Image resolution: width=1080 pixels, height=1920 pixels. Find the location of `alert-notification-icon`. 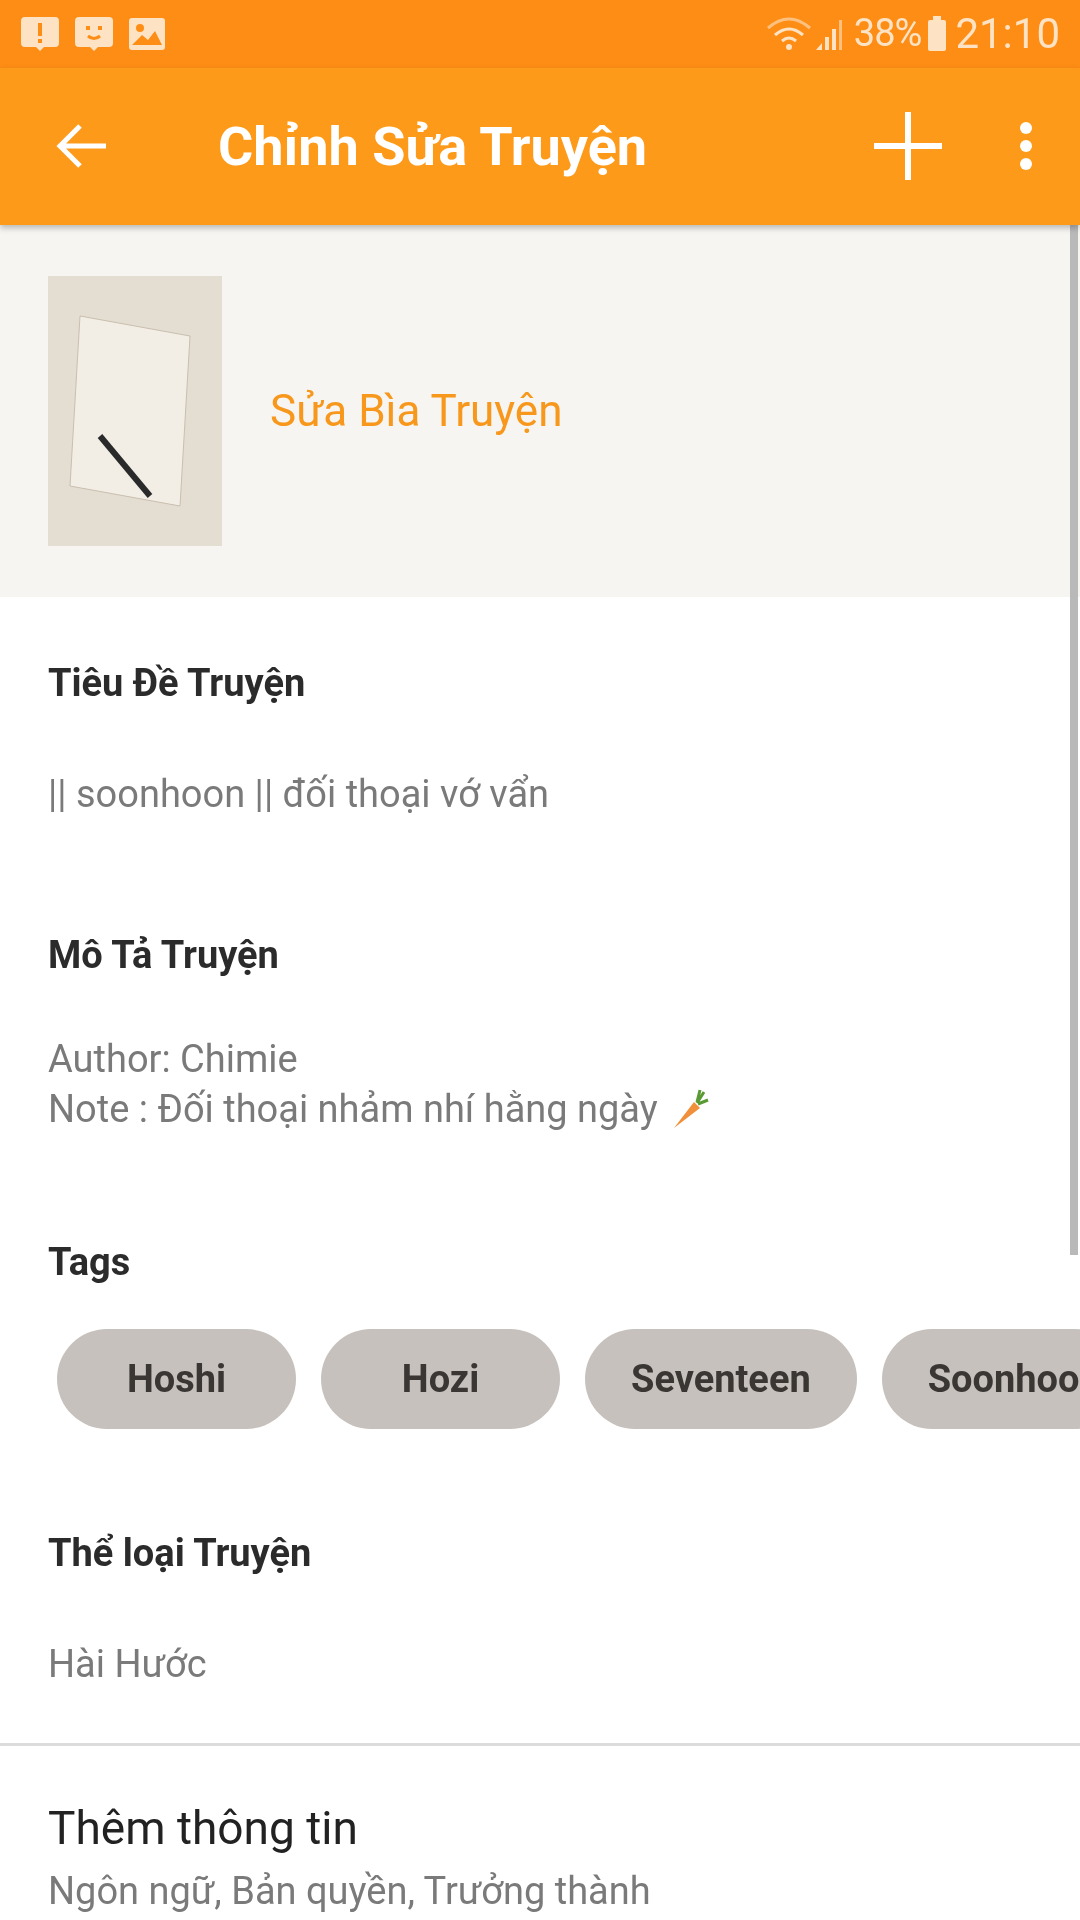

alert-notification-icon is located at coordinates (40, 33).